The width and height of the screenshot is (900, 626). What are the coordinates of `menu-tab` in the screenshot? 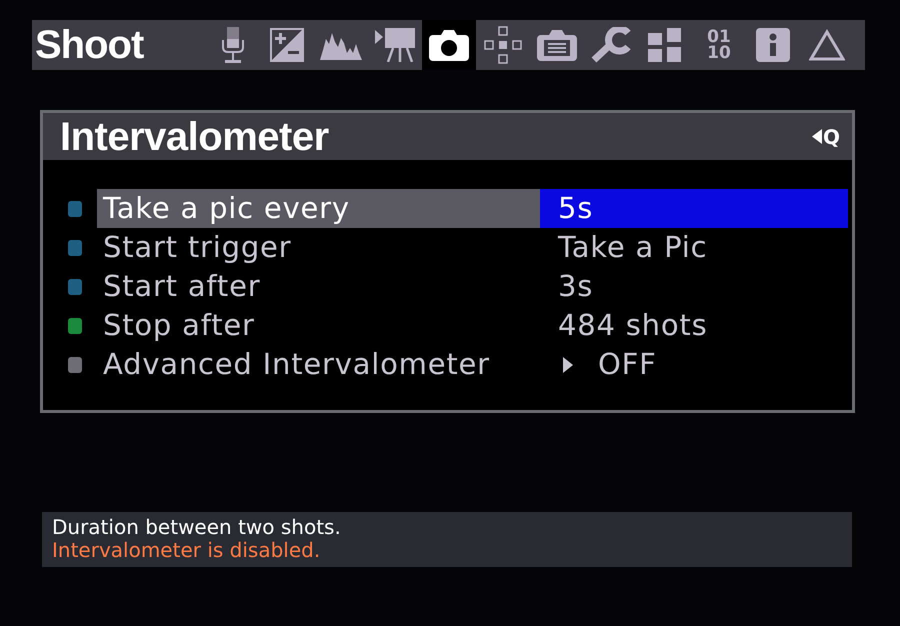 It's located at (449, 45).